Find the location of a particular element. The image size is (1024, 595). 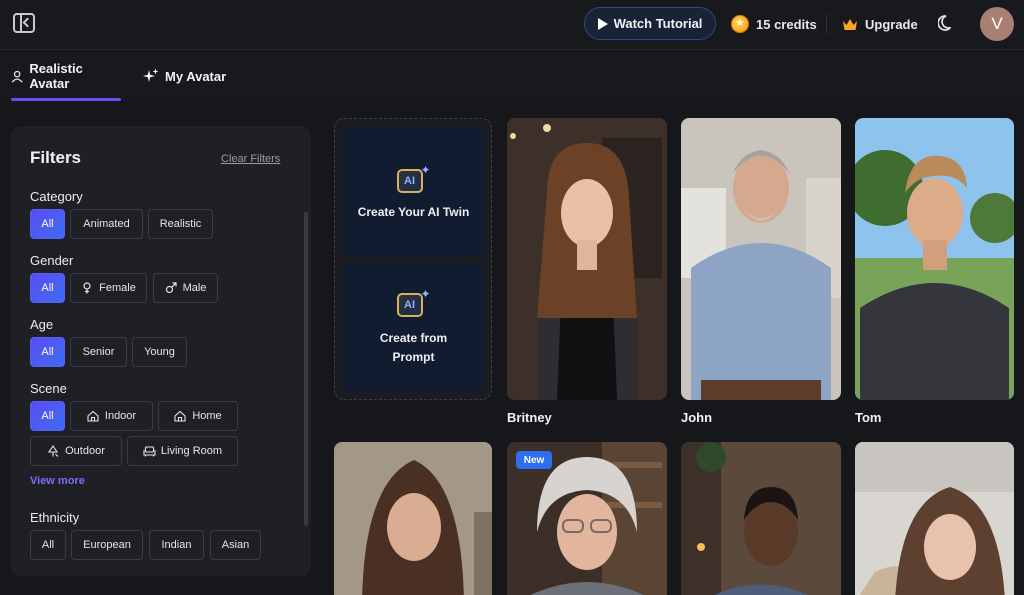

moon-icon is located at coordinates (947, 23).